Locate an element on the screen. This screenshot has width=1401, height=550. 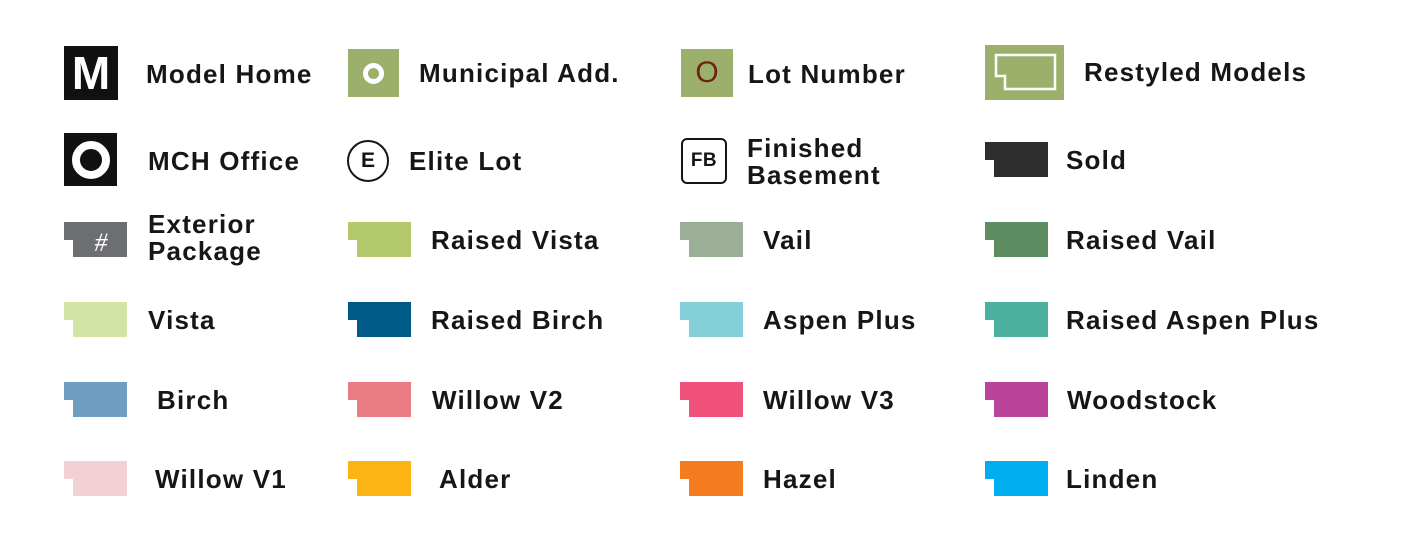
exterior-package-icon: # is located at coordinates (96, 240).